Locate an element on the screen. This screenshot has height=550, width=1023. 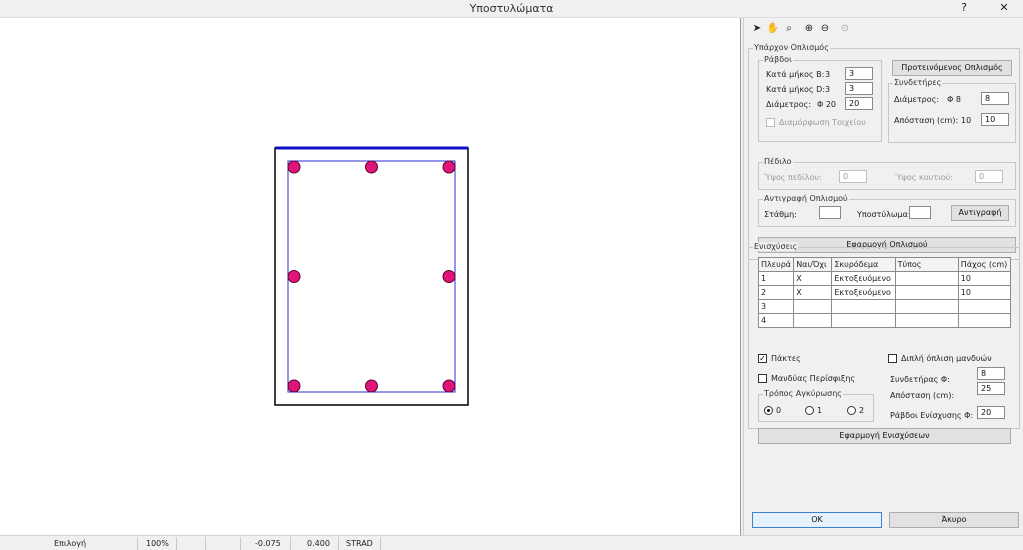
cancel-button: Άκυρο is located at coordinates (954, 520).